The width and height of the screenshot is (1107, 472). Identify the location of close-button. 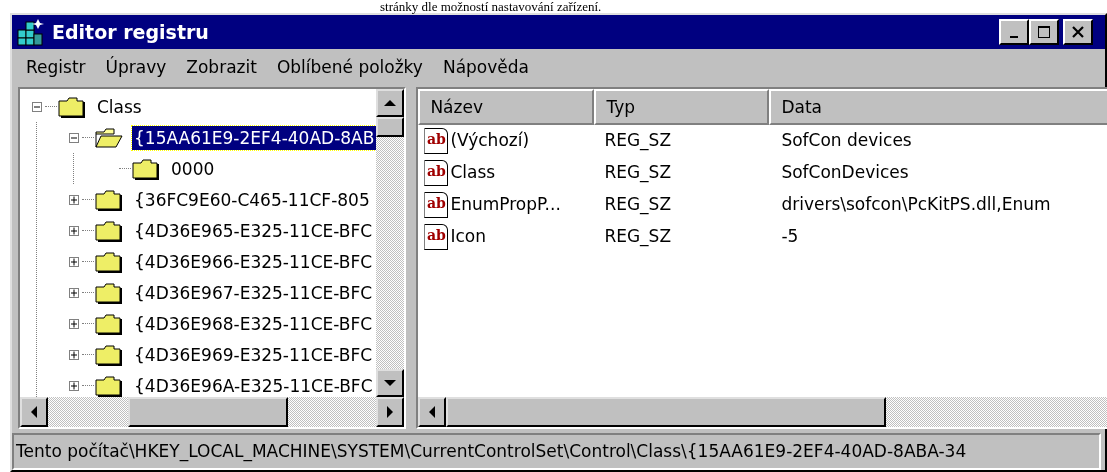
(1078, 32).